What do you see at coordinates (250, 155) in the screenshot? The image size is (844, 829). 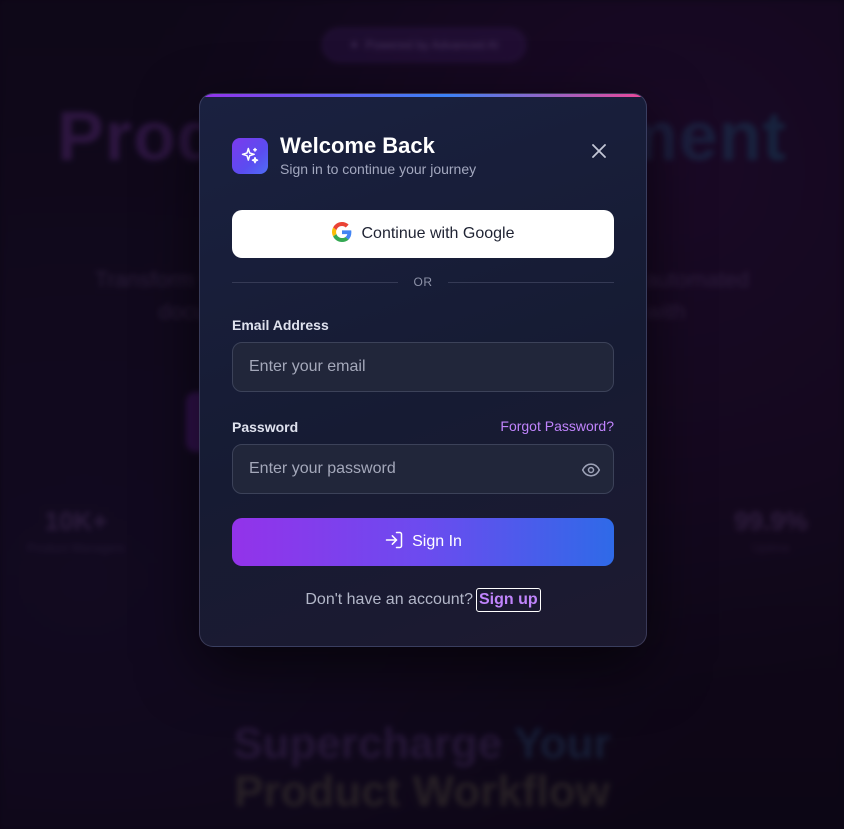 I see `sparkles-icon` at bounding box center [250, 155].